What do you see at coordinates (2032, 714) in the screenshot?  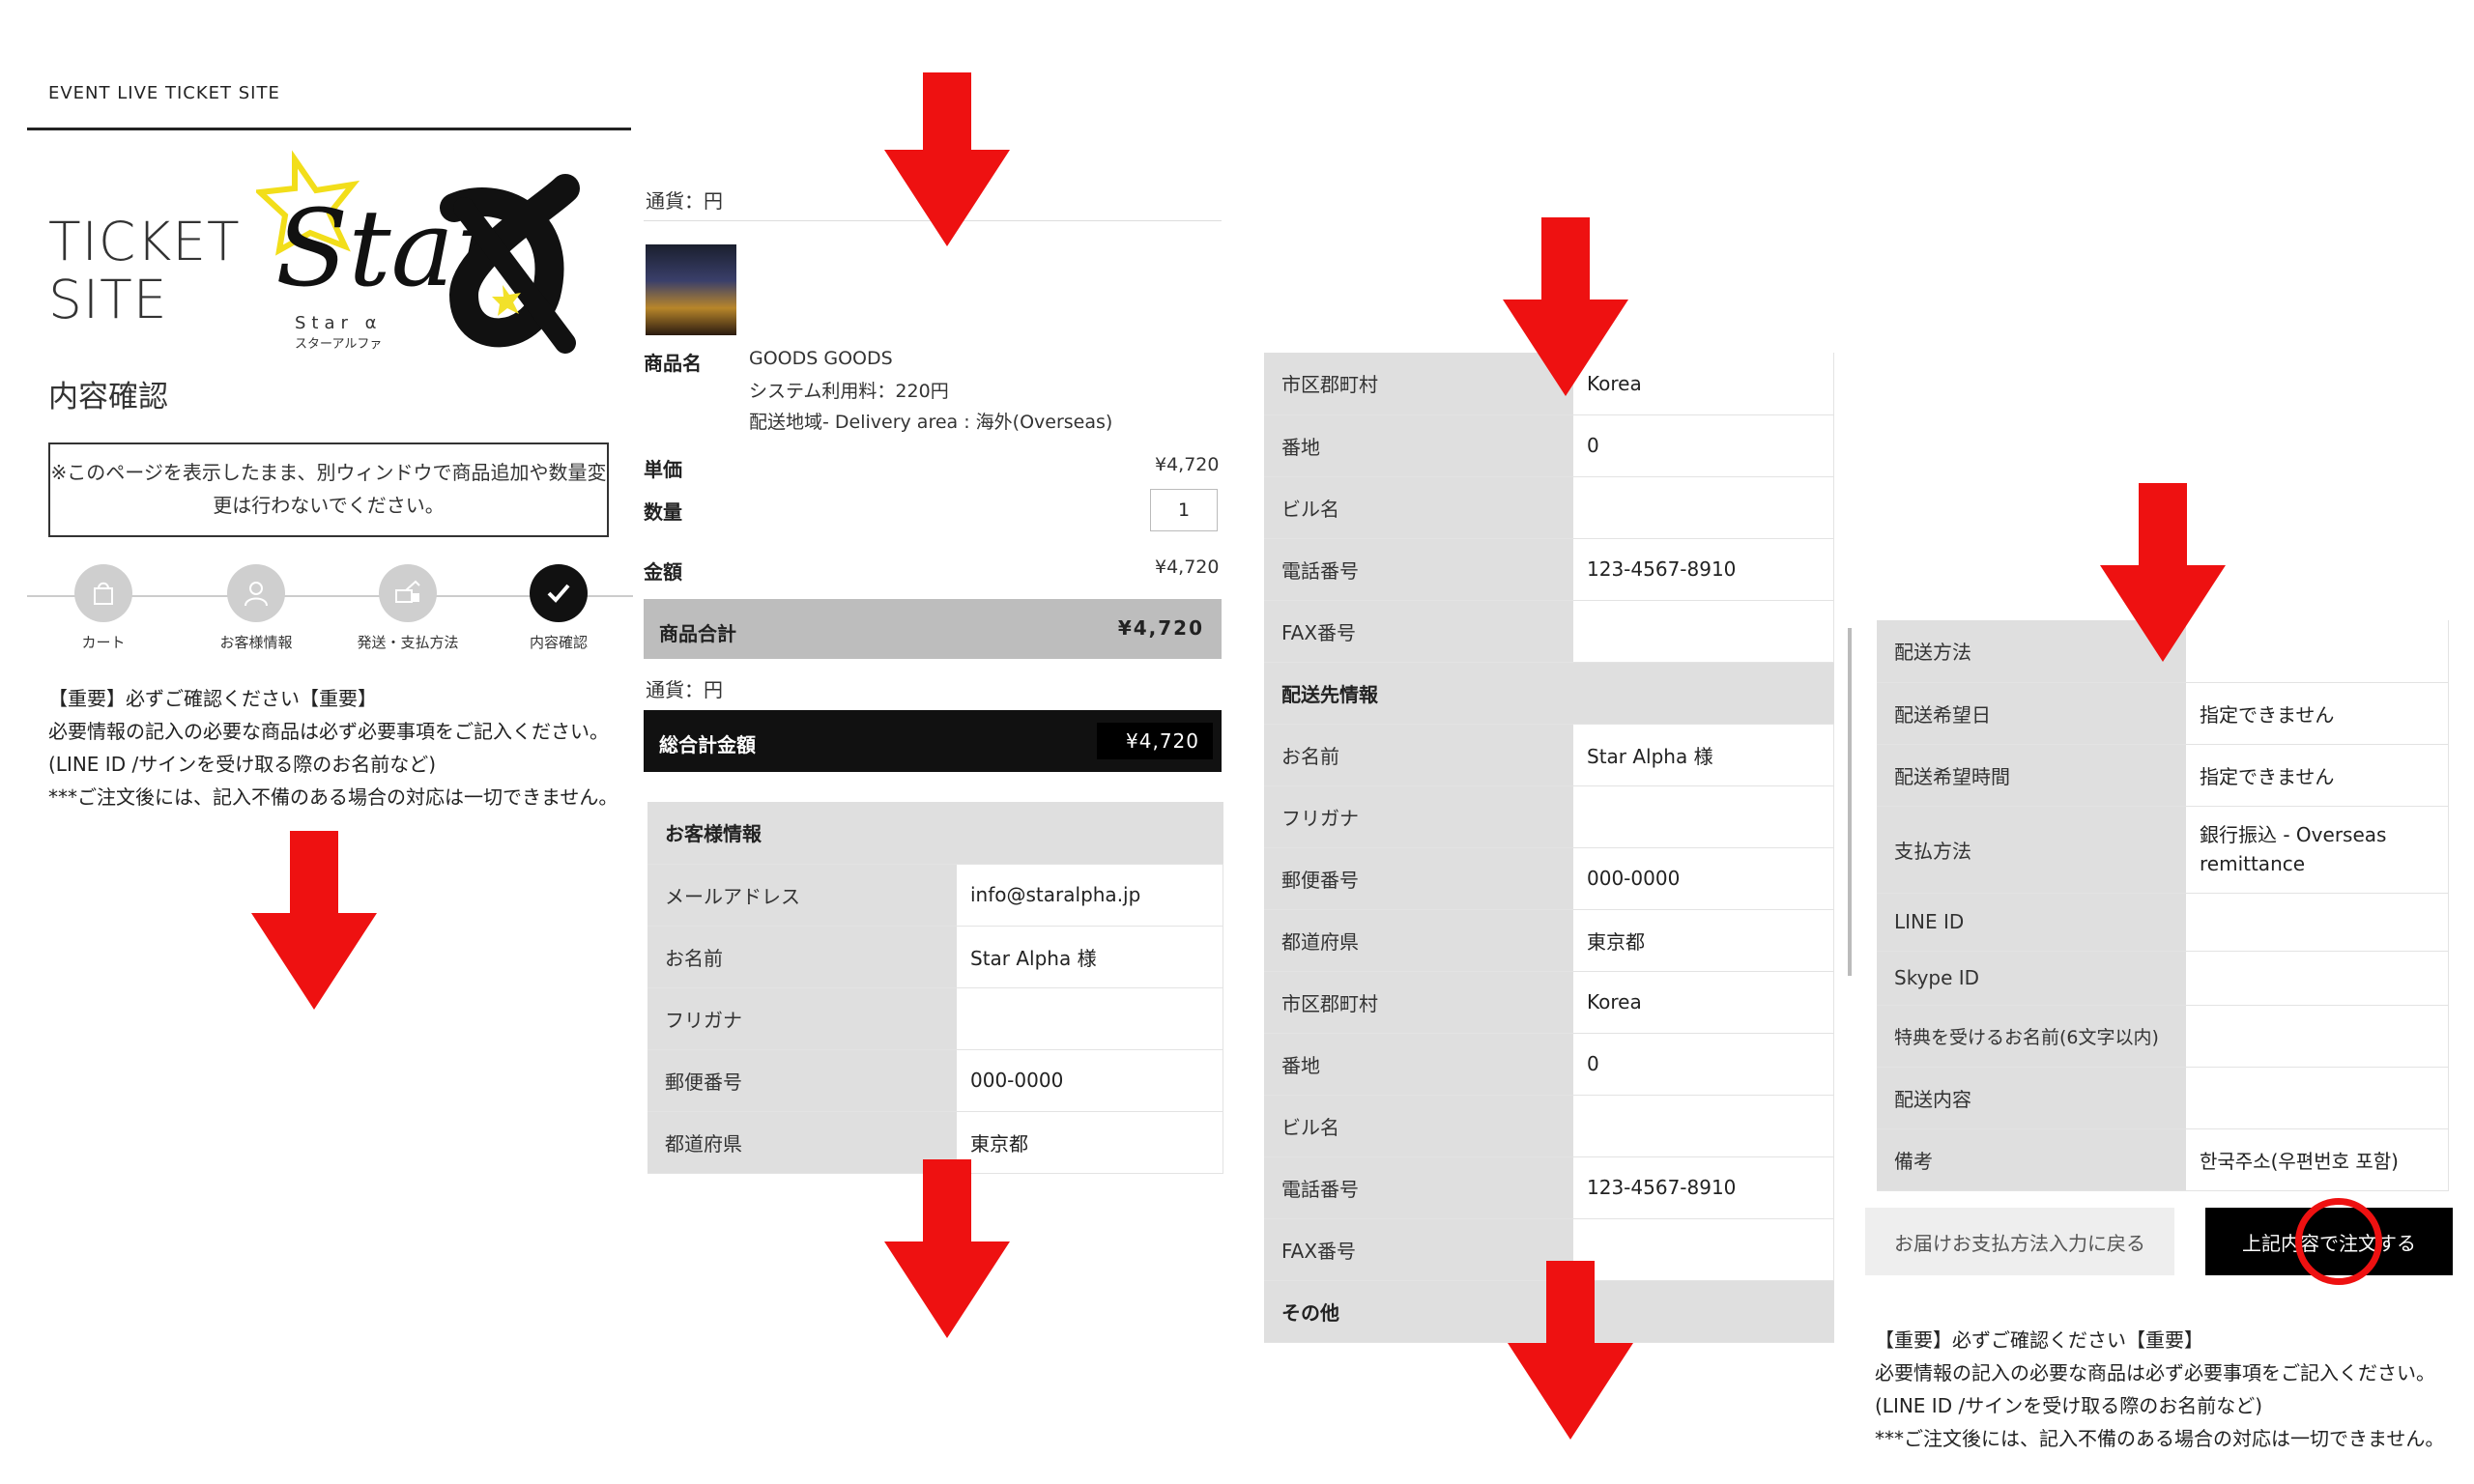 I see `table-key: 配送希望日` at bounding box center [2032, 714].